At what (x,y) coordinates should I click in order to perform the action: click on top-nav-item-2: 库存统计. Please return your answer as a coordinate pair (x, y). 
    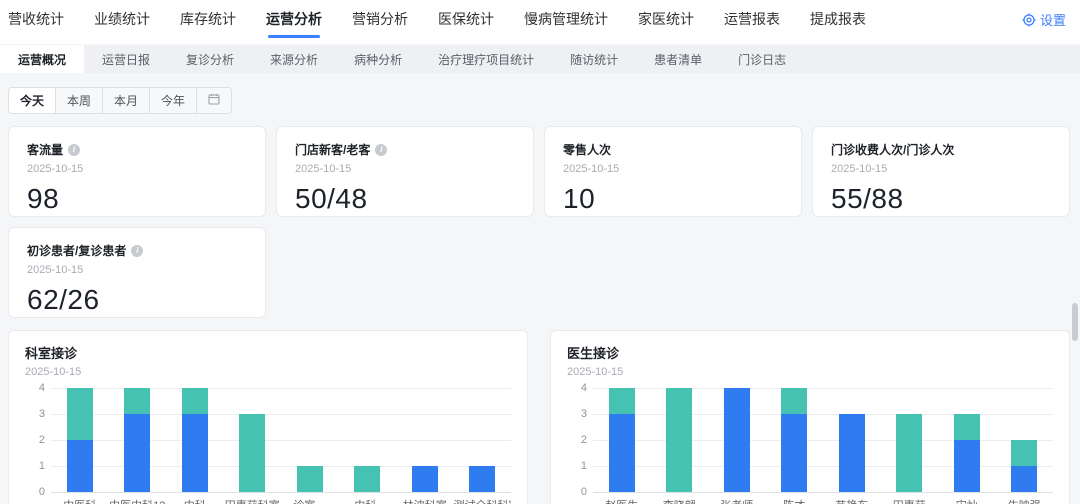
    Looking at the image, I should click on (208, 23).